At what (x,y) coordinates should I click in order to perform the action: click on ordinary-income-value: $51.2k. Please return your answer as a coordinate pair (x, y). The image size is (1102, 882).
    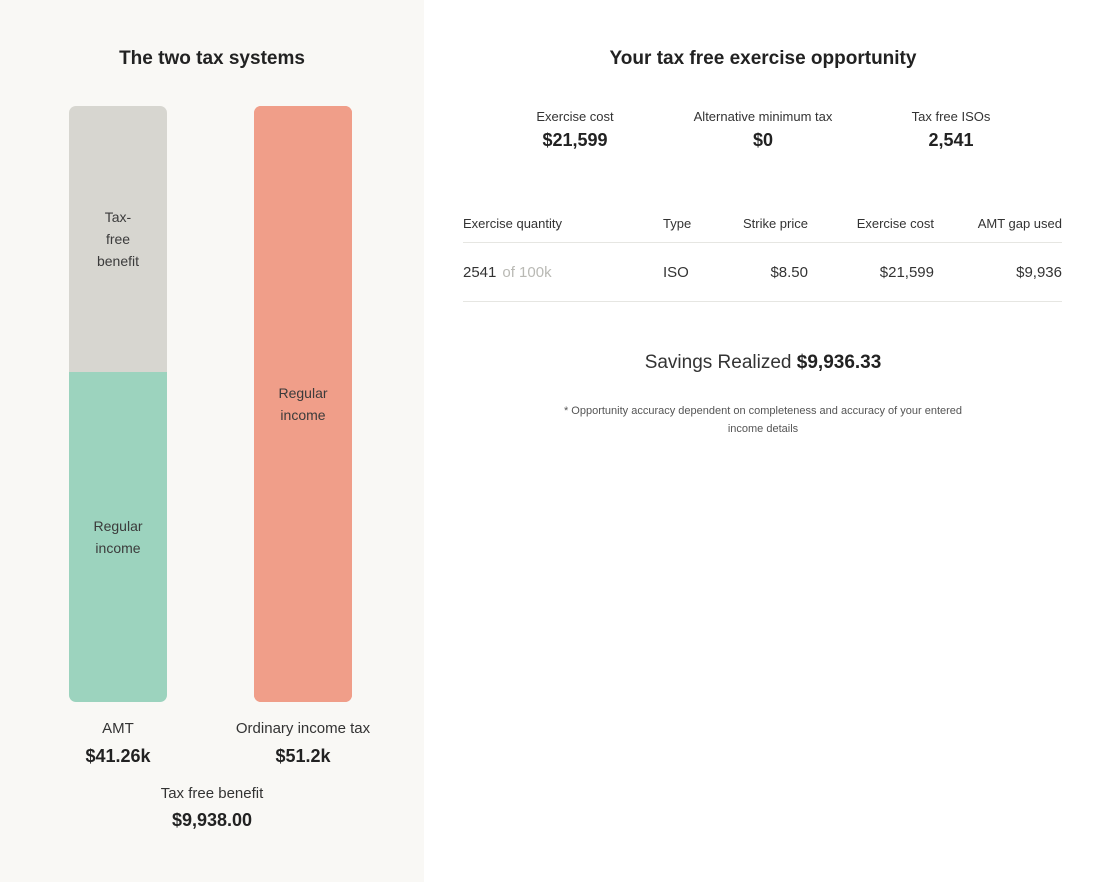
    Looking at the image, I should click on (303, 756).